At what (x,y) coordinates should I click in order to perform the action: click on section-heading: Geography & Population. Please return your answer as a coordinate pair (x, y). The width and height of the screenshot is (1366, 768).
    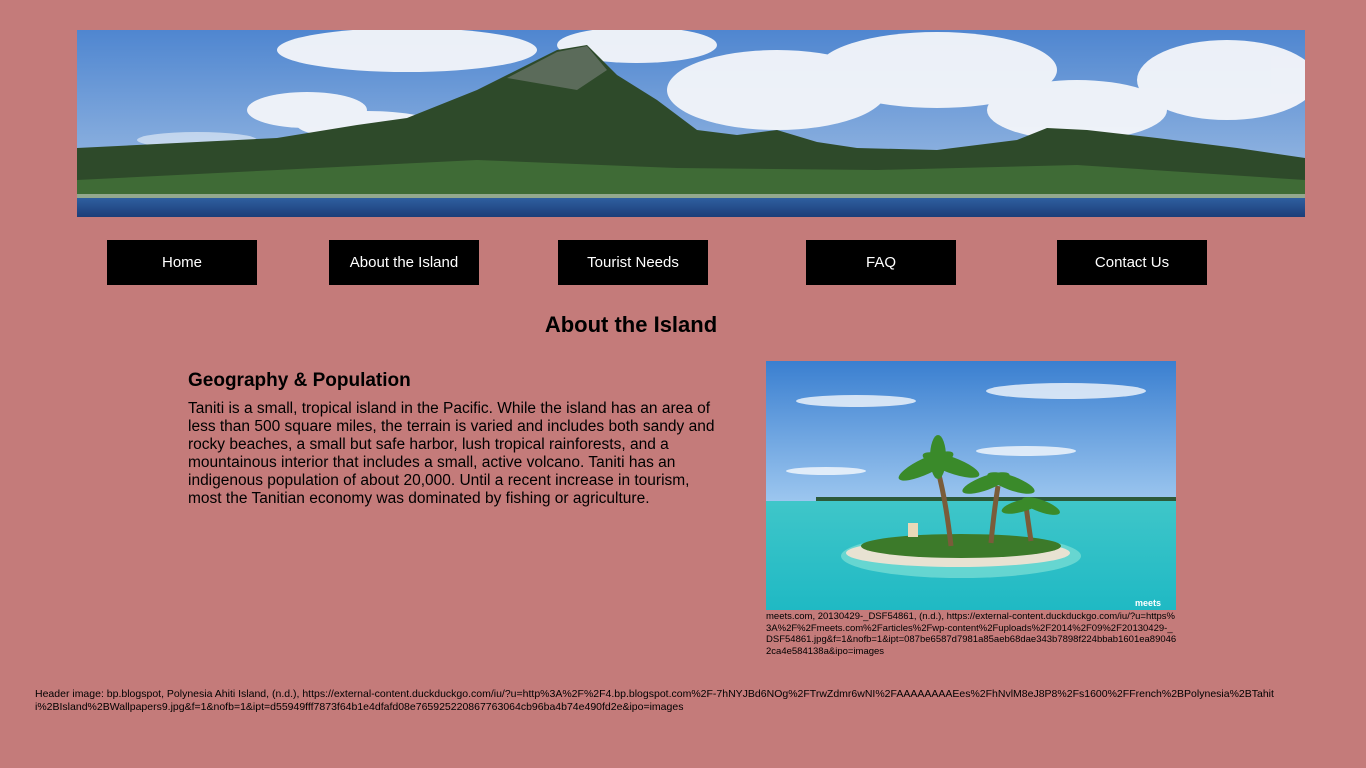
    Looking at the image, I should click on (299, 380).